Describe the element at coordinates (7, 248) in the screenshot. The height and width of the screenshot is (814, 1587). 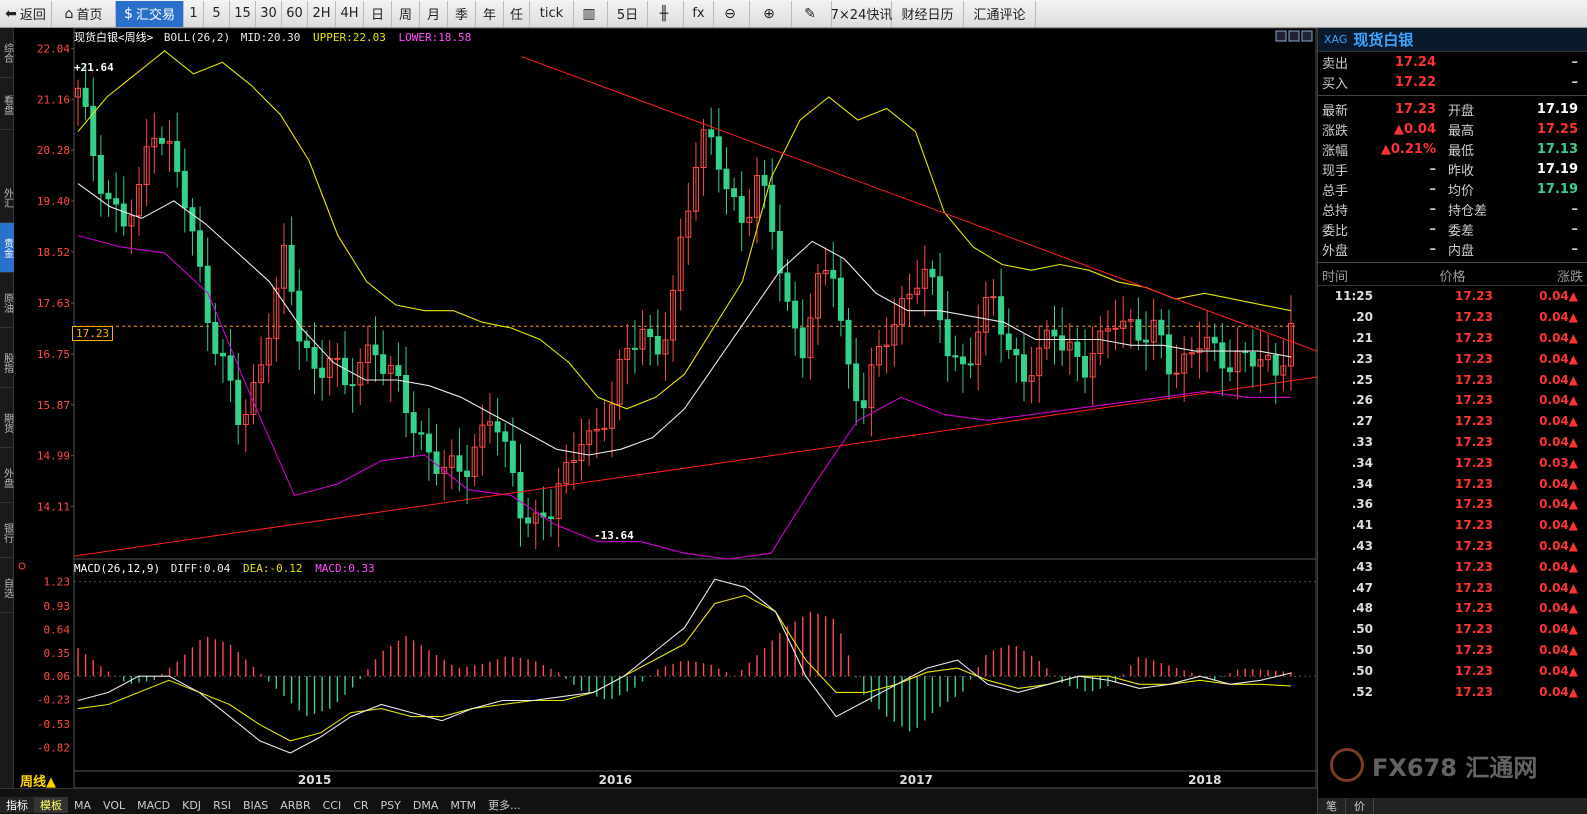
I see `left-tab-3: 贵金` at that location.